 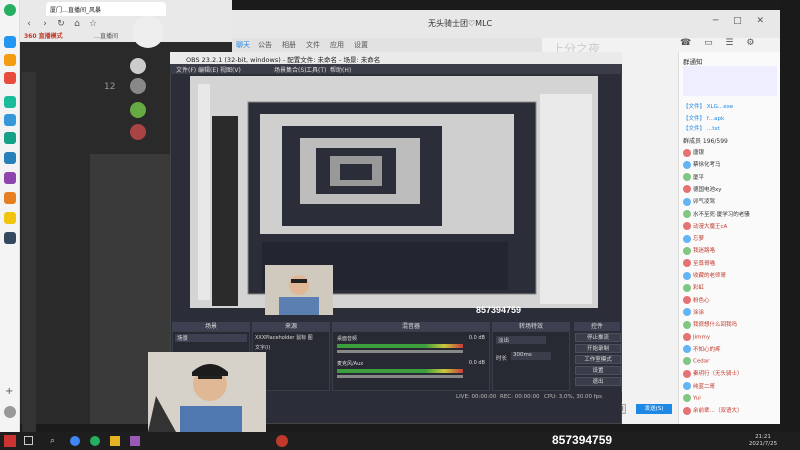 I want to click on chrome-icon, so click(x=75, y=441).